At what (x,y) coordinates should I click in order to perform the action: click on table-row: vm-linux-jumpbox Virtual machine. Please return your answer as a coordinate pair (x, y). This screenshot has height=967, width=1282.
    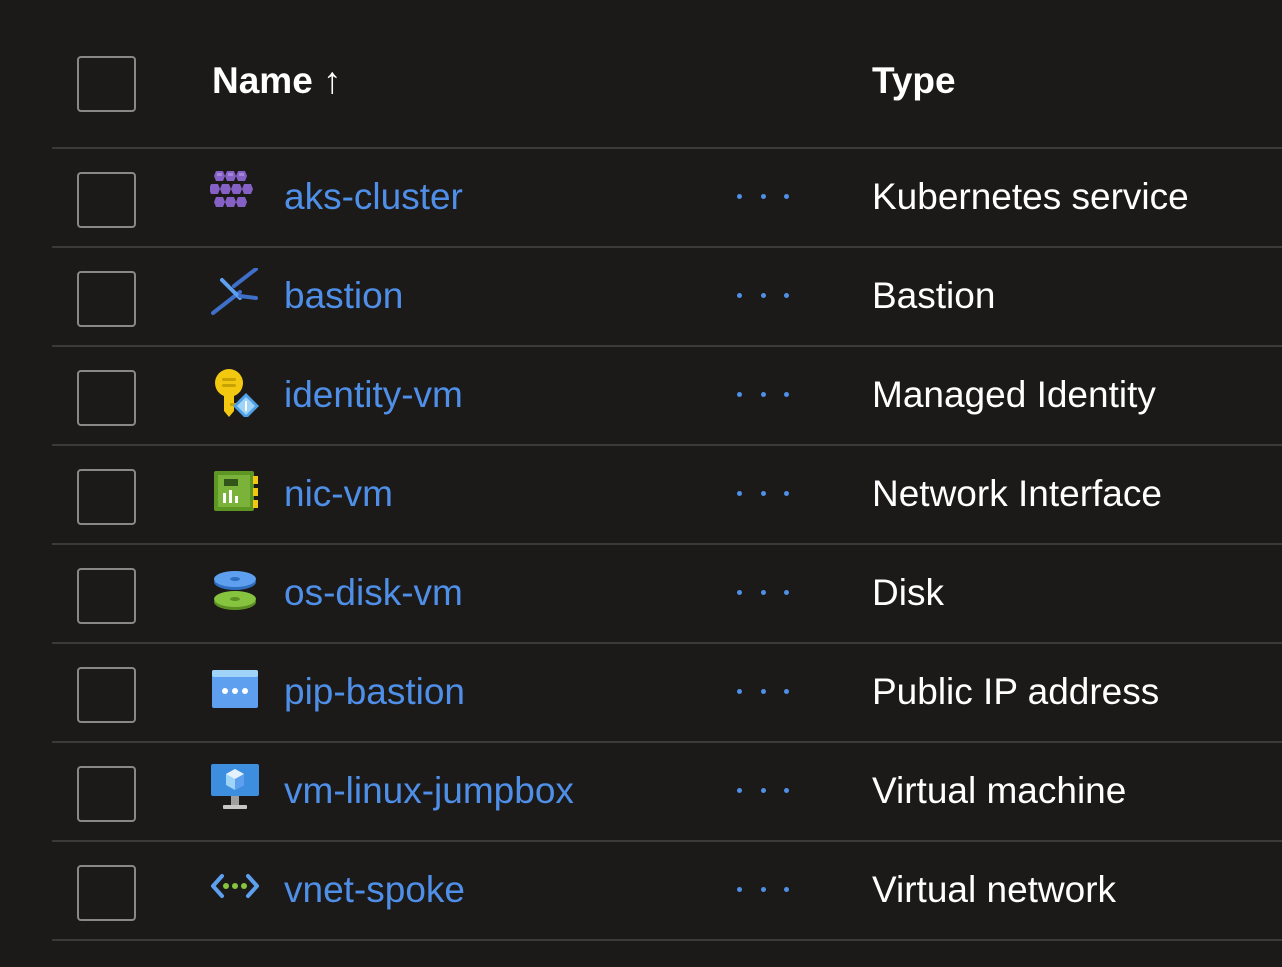
    Looking at the image, I should click on (641, 792).